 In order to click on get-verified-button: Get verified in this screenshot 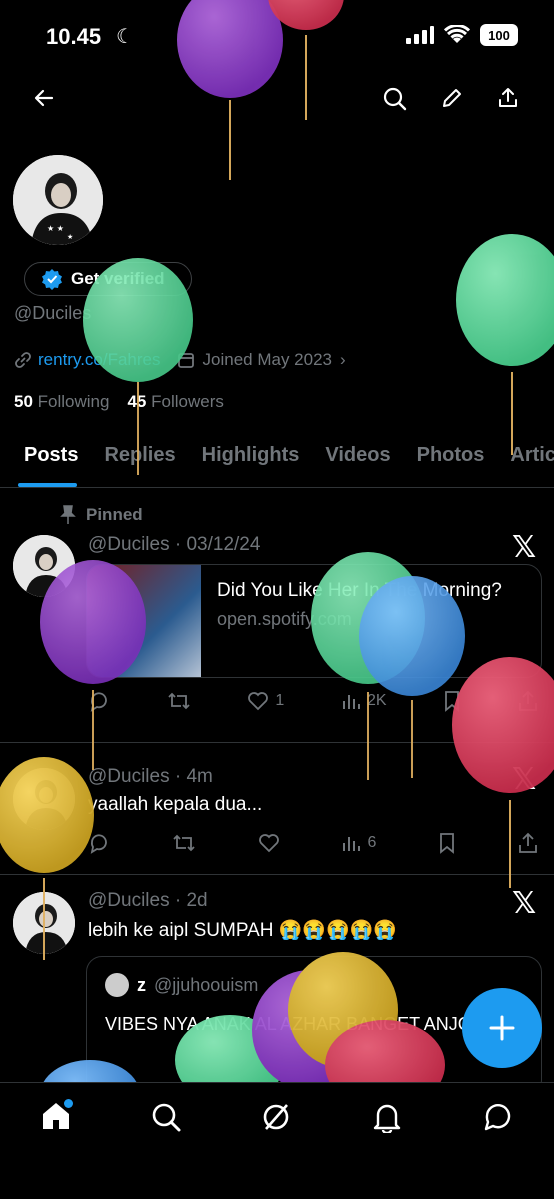, I will do `click(108, 279)`.